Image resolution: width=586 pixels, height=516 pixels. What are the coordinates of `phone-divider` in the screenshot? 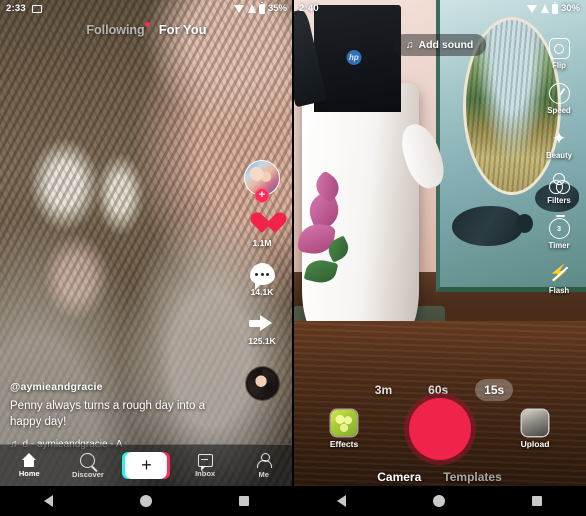 It's located at (293, 258).